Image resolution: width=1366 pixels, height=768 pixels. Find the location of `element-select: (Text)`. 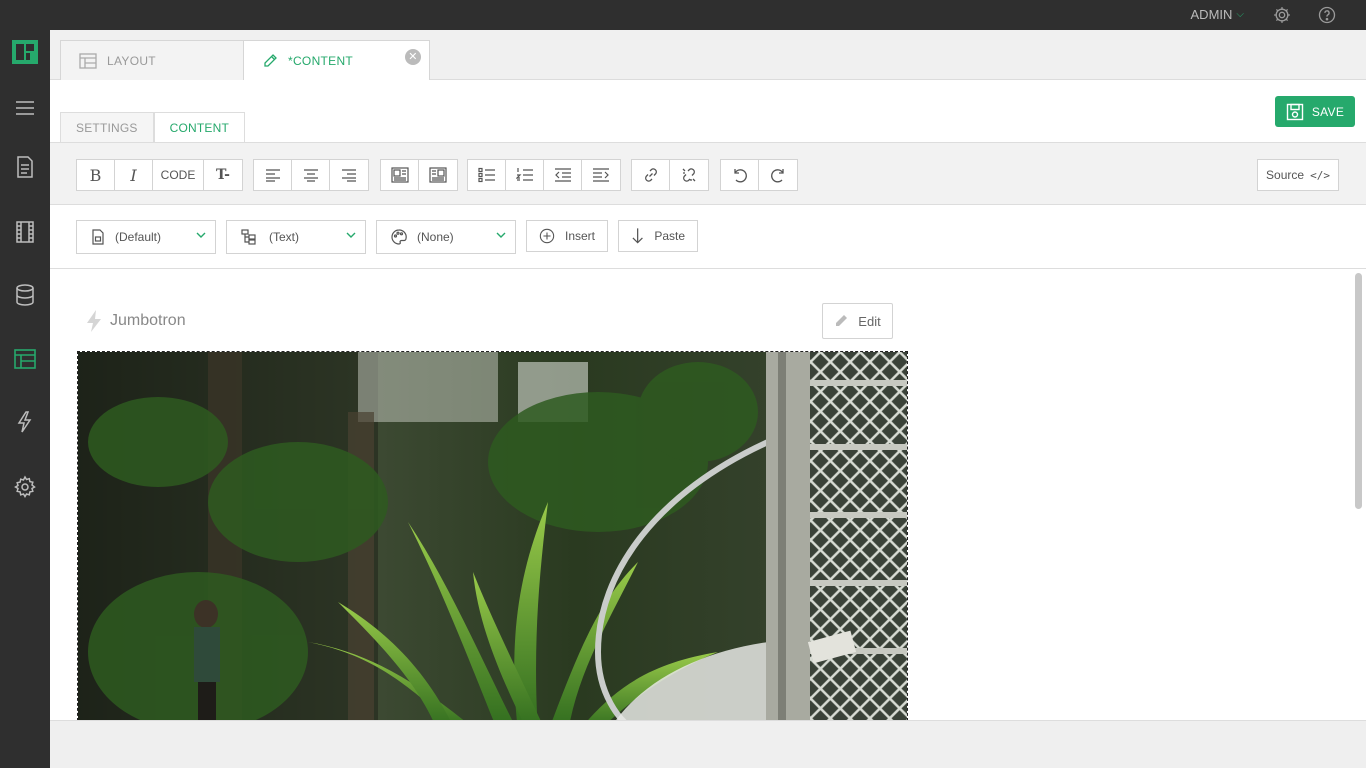

element-select: (Text) is located at coordinates (296, 237).